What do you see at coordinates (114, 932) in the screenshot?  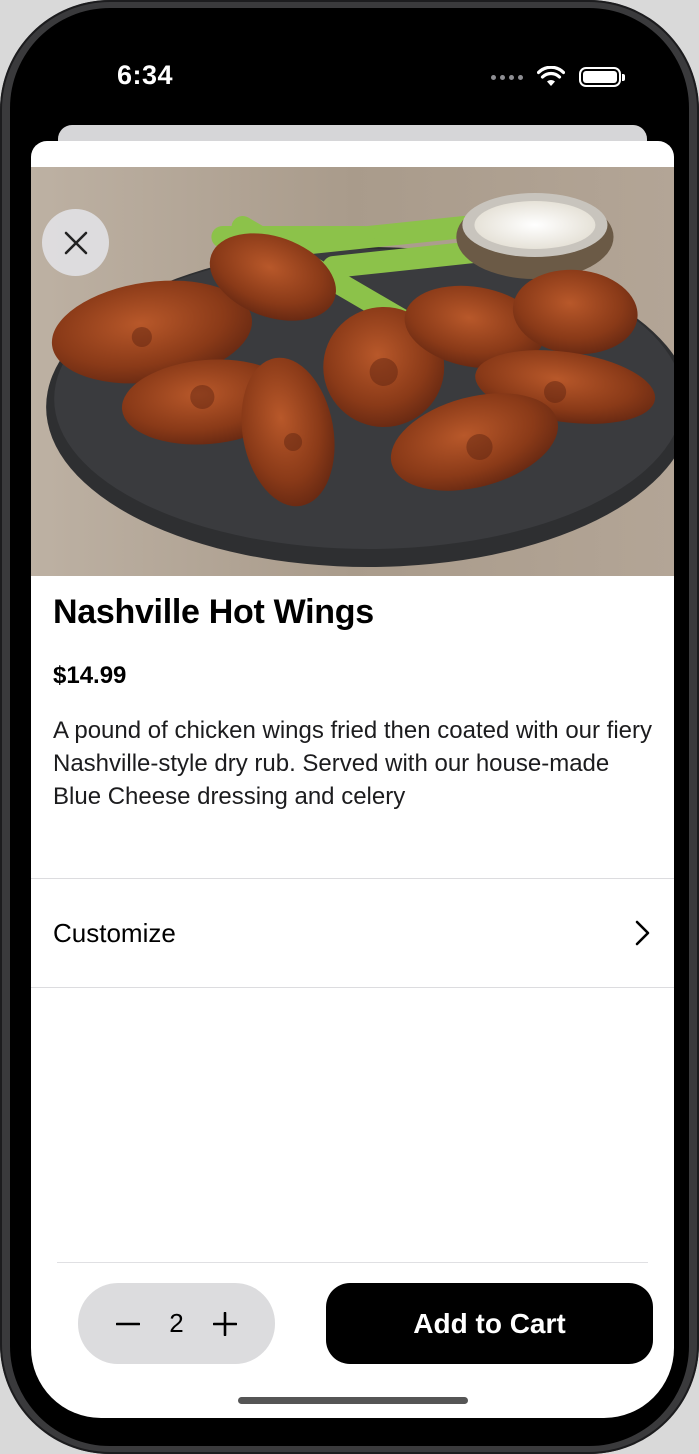 I see `customize-label: Customize` at bounding box center [114, 932].